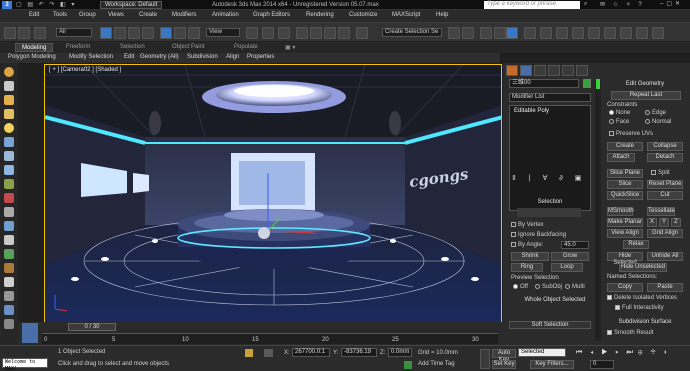 Image resolution: width=690 pixels, height=371 pixels. Describe the element at coordinates (9, 86) in the screenshot. I see `cylinder-tool-icon` at that location.